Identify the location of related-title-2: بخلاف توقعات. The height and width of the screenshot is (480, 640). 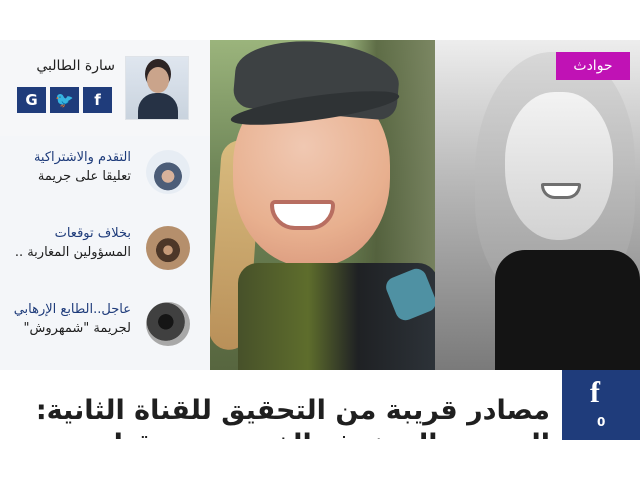
(92, 233).